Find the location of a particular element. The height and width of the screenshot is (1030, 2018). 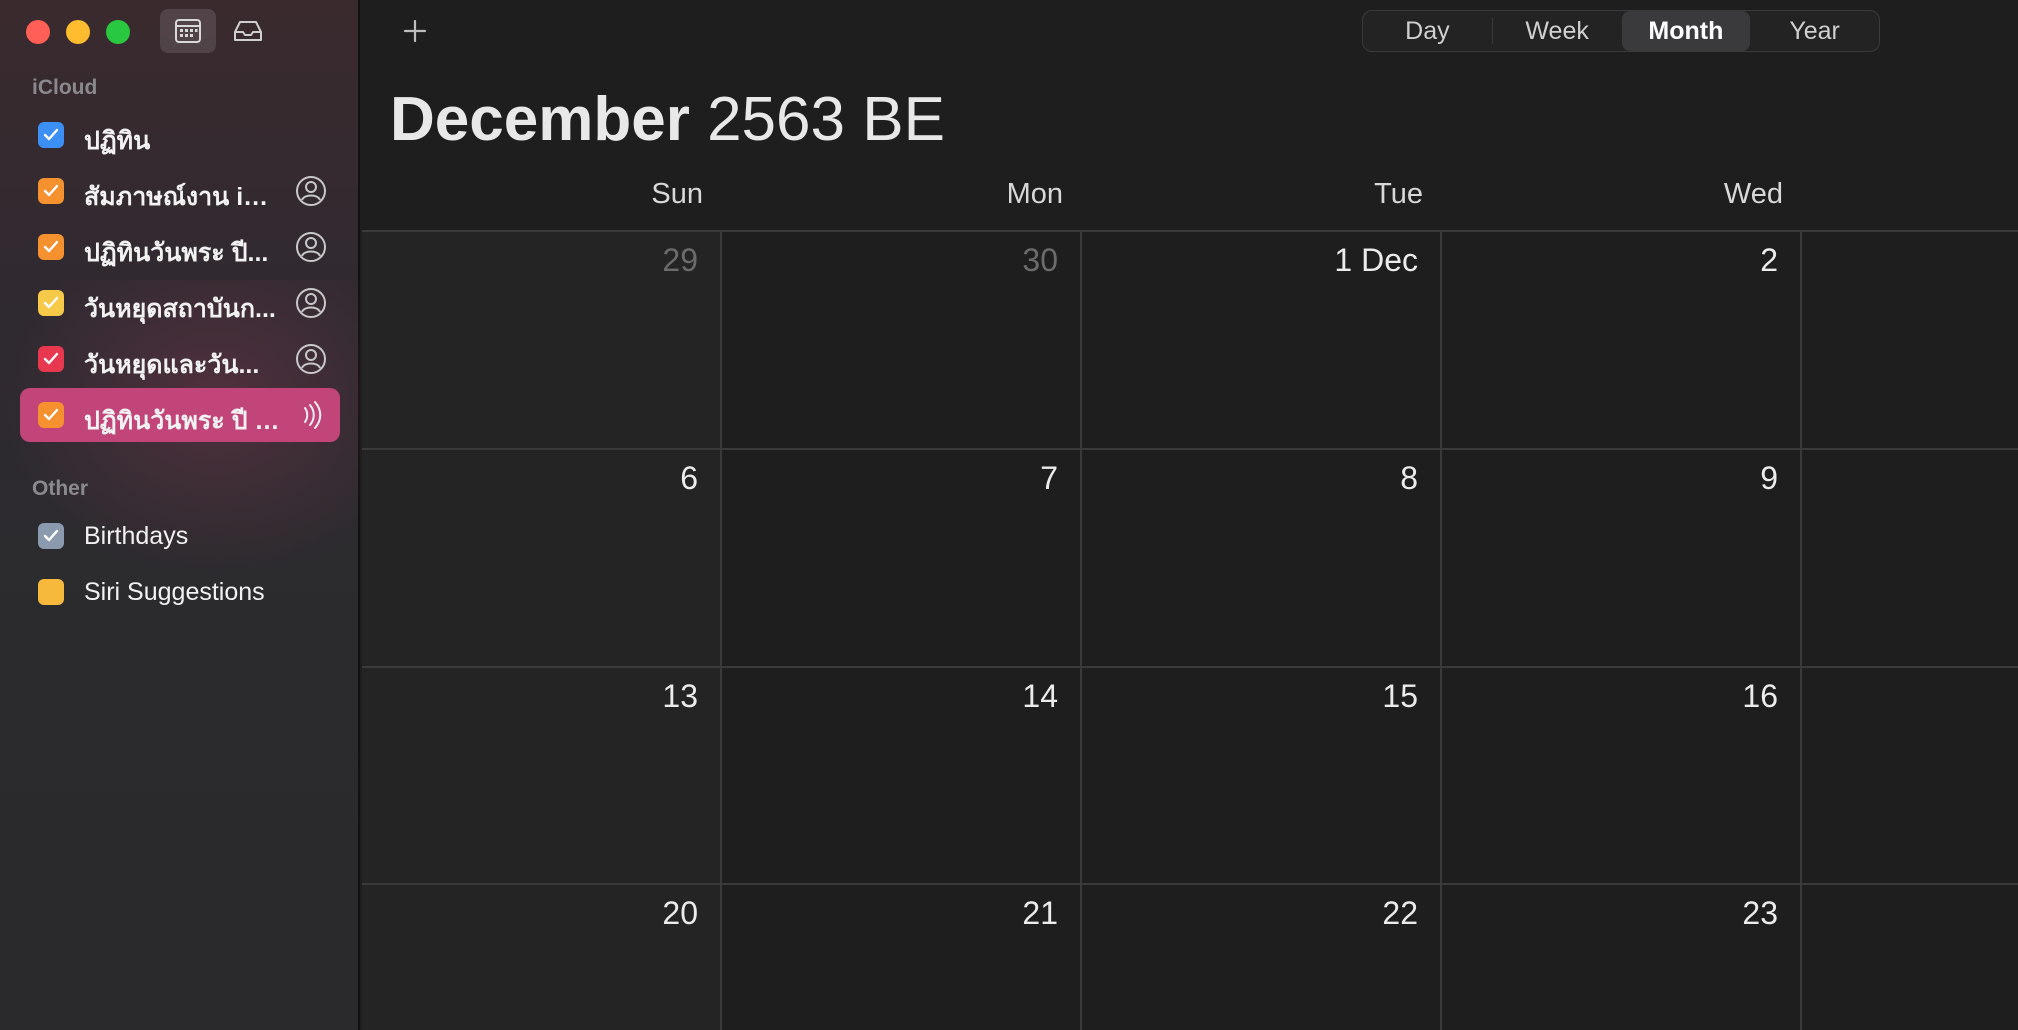

day-cell-number: 2 is located at coordinates (1678, 260).